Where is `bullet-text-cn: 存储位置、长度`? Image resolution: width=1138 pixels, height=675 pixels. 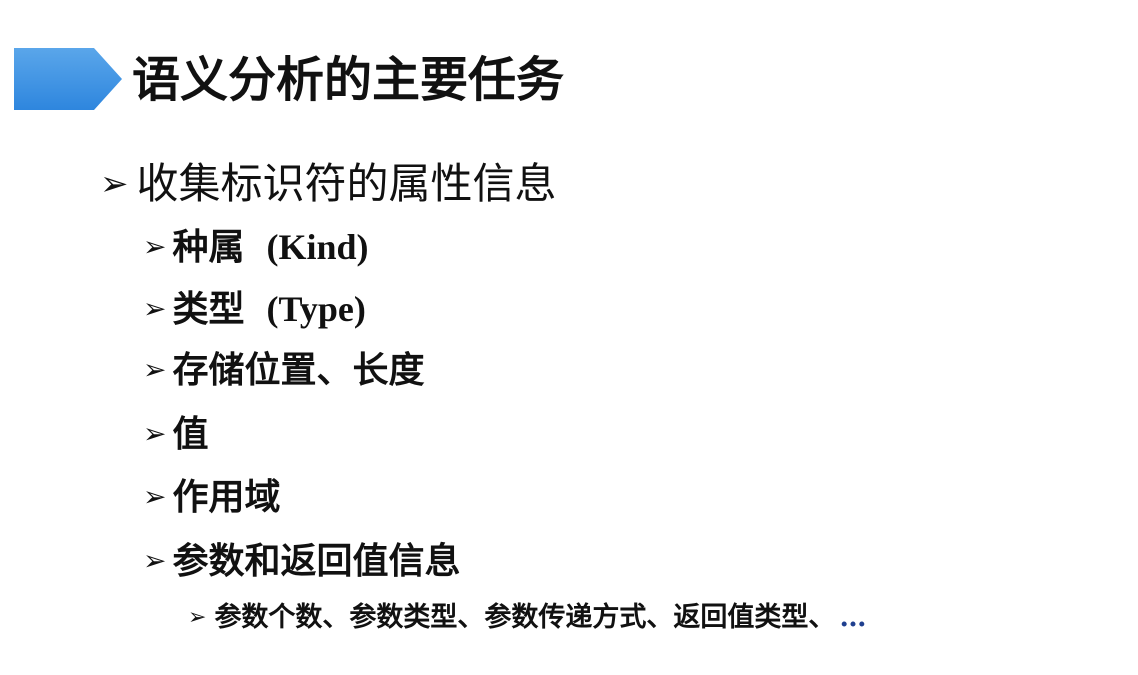 bullet-text-cn: 存储位置、长度 is located at coordinates (298, 370).